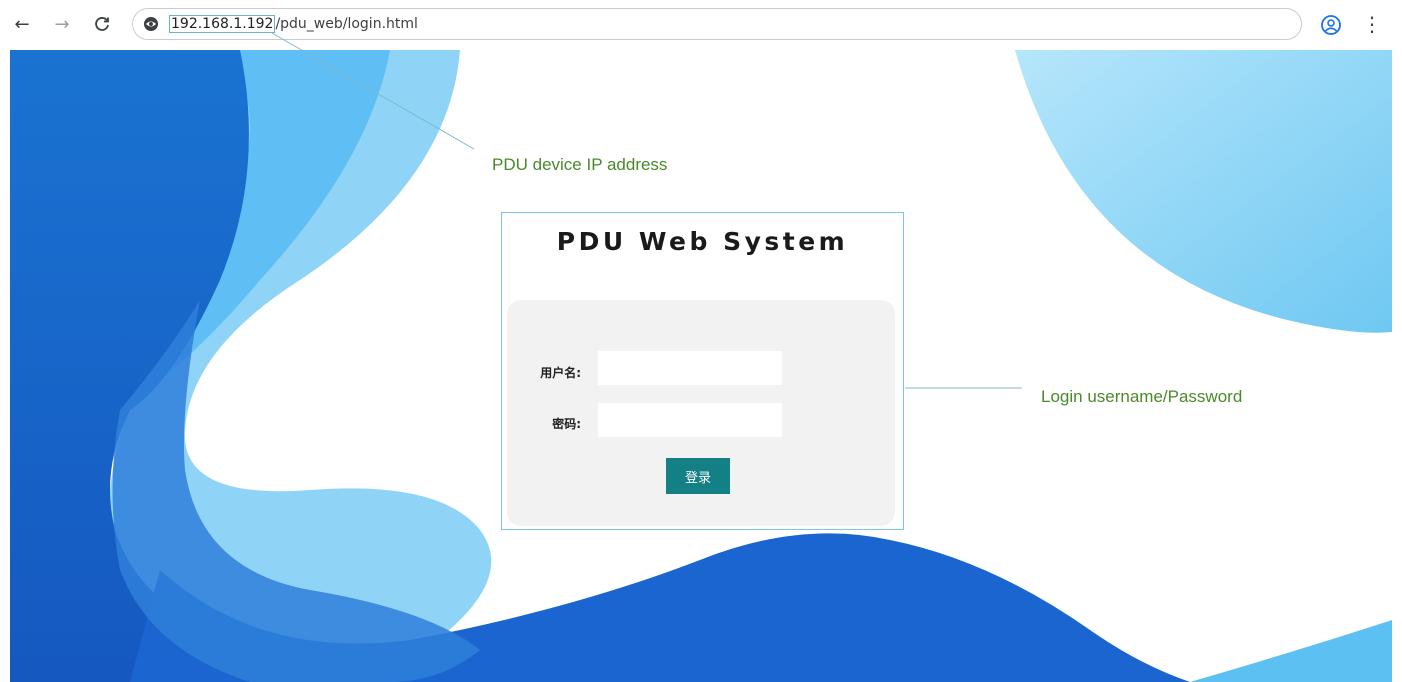 The image size is (1402, 682). What do you see at coordinates (62, 24) in the screenshot?
I see `forward-arrow-icon: →` at bounding box center [62, 24].